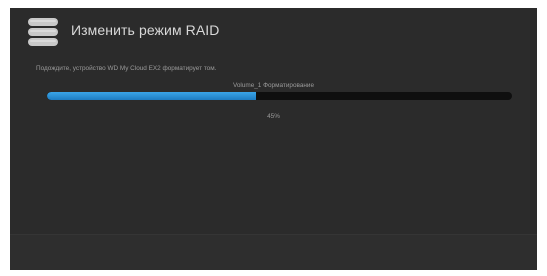 This screenshot has height=276, width=547. What do you see at coordinates (152, 96) in the screenshot?
I see `progress-bar-fill` at bounding box center [152, 96].